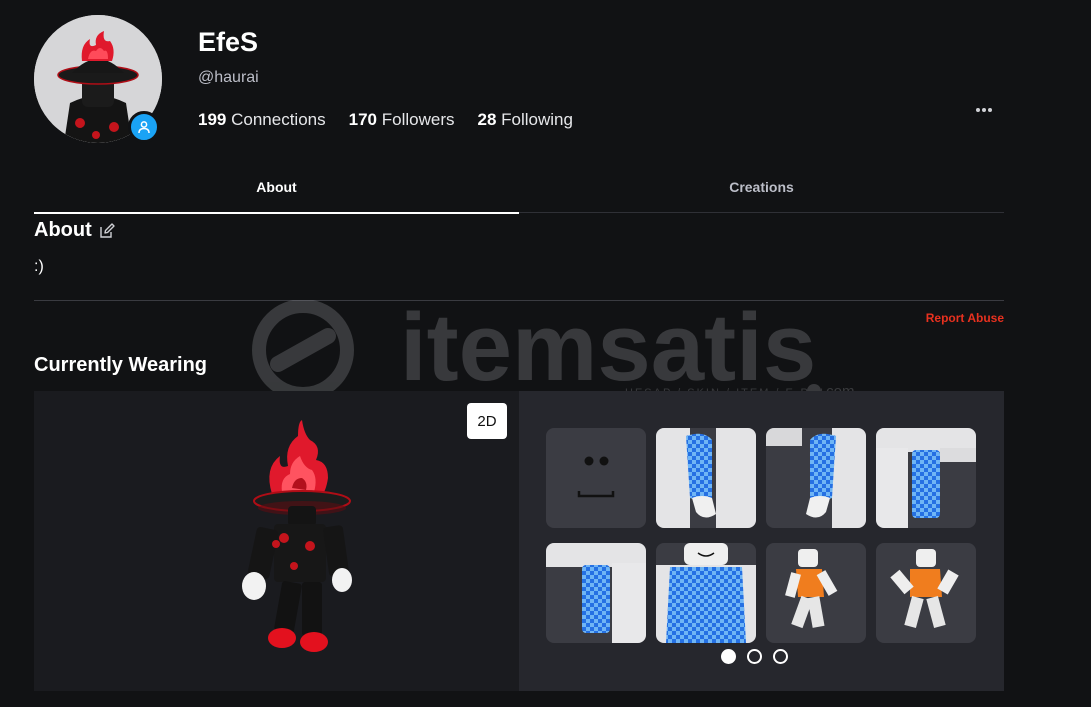 Image resolution: width=1091 pixels, height=707 pixels. Describe the element at coordinates (924, 589) in the screenshot. I see `animation-2-thumbnail` at that location.